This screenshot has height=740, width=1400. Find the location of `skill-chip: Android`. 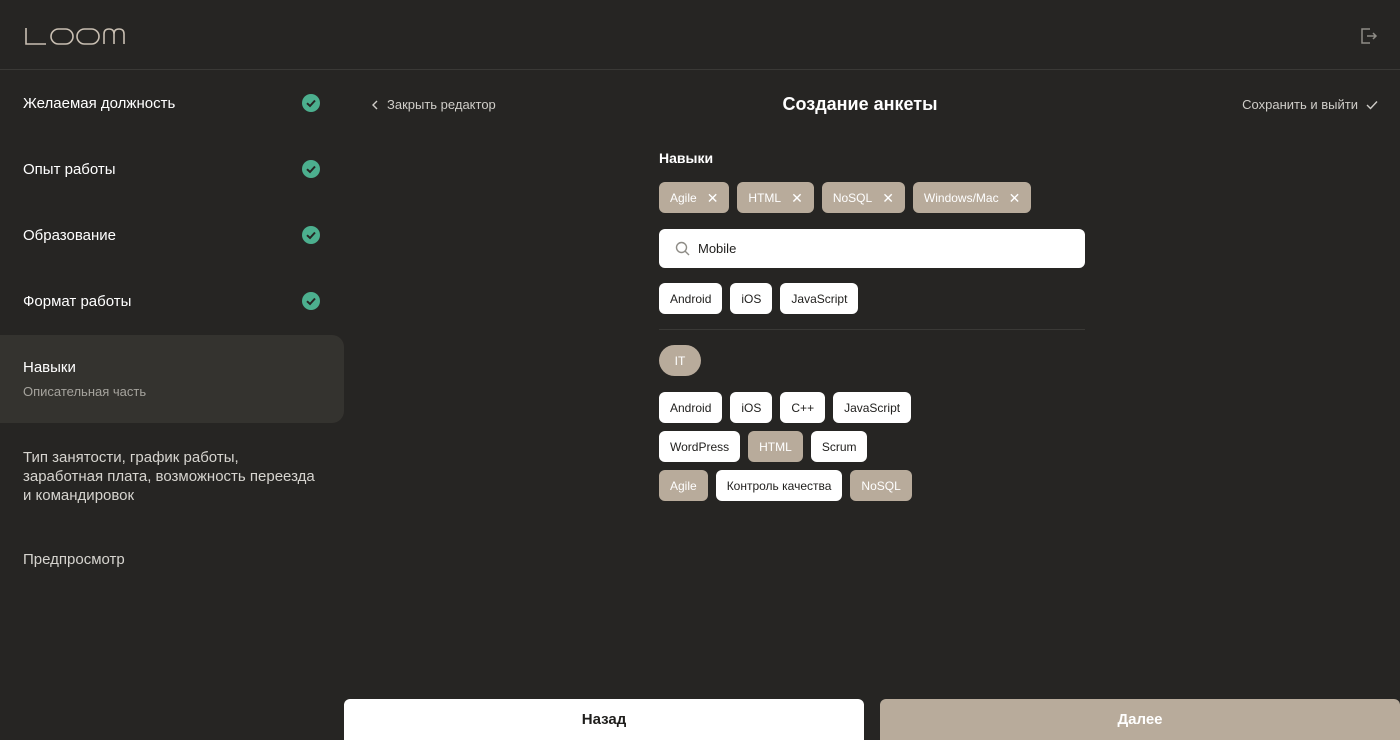

skill-chip: Android is located at coordinates (691, 407).